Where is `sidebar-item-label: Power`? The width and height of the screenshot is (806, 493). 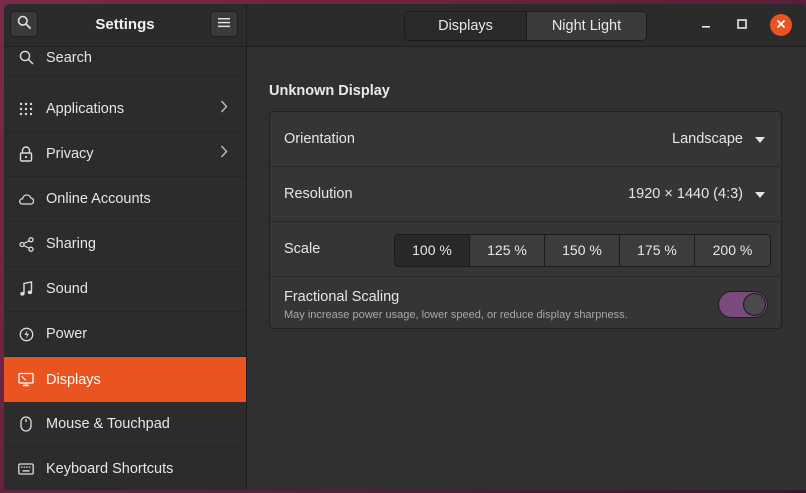 sidebar-item-label: Power is located at coordinates (67, 334).